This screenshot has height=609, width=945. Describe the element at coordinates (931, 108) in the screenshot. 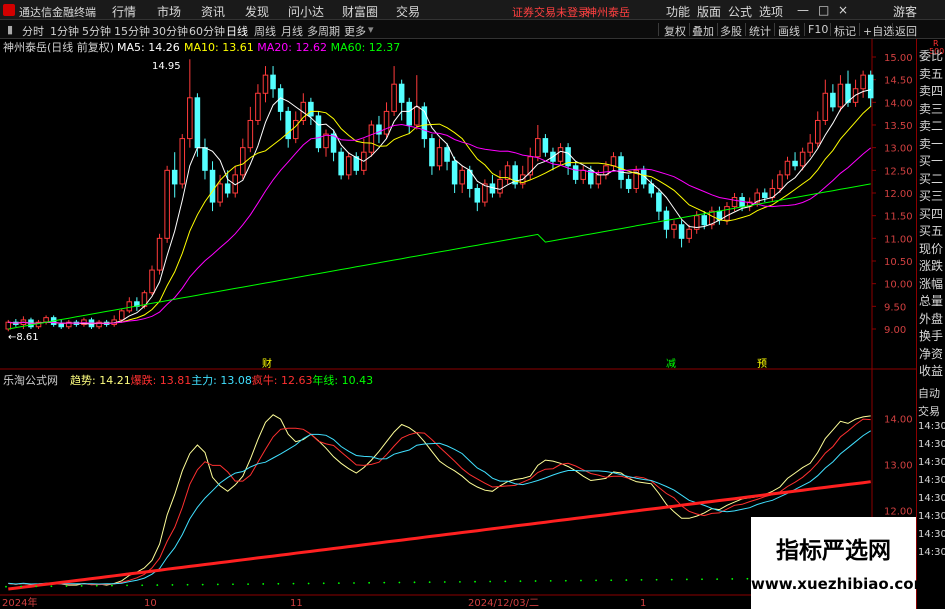

I see `sidepanel-item: 卖三` at that location.